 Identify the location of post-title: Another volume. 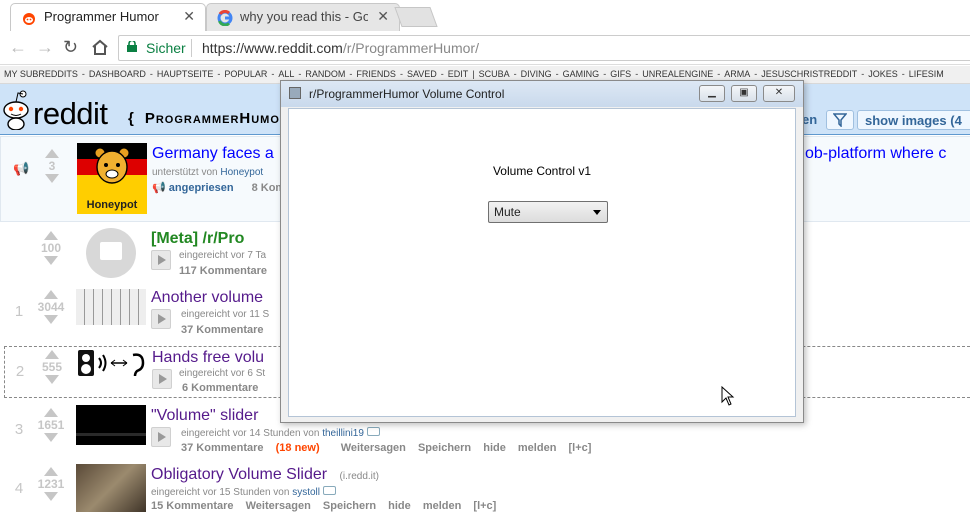
(207, 298).